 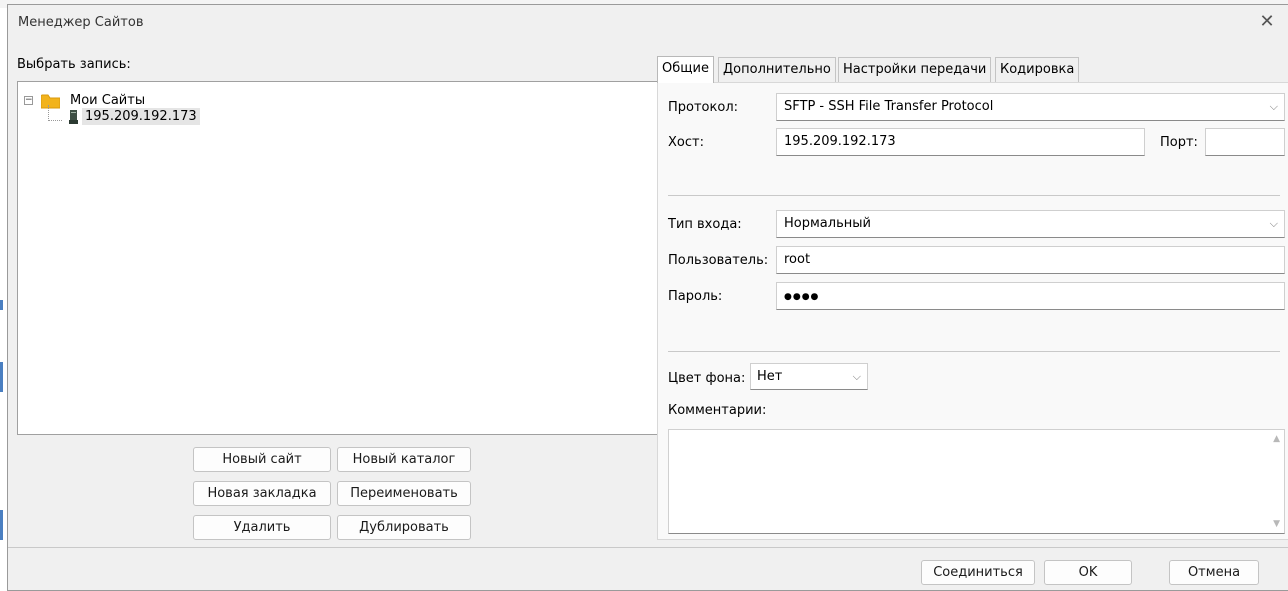 What do you see at coordinates (695, 296) in the screenshot?
I see `password-label: Пароль:` at bounding box center [695, 296].